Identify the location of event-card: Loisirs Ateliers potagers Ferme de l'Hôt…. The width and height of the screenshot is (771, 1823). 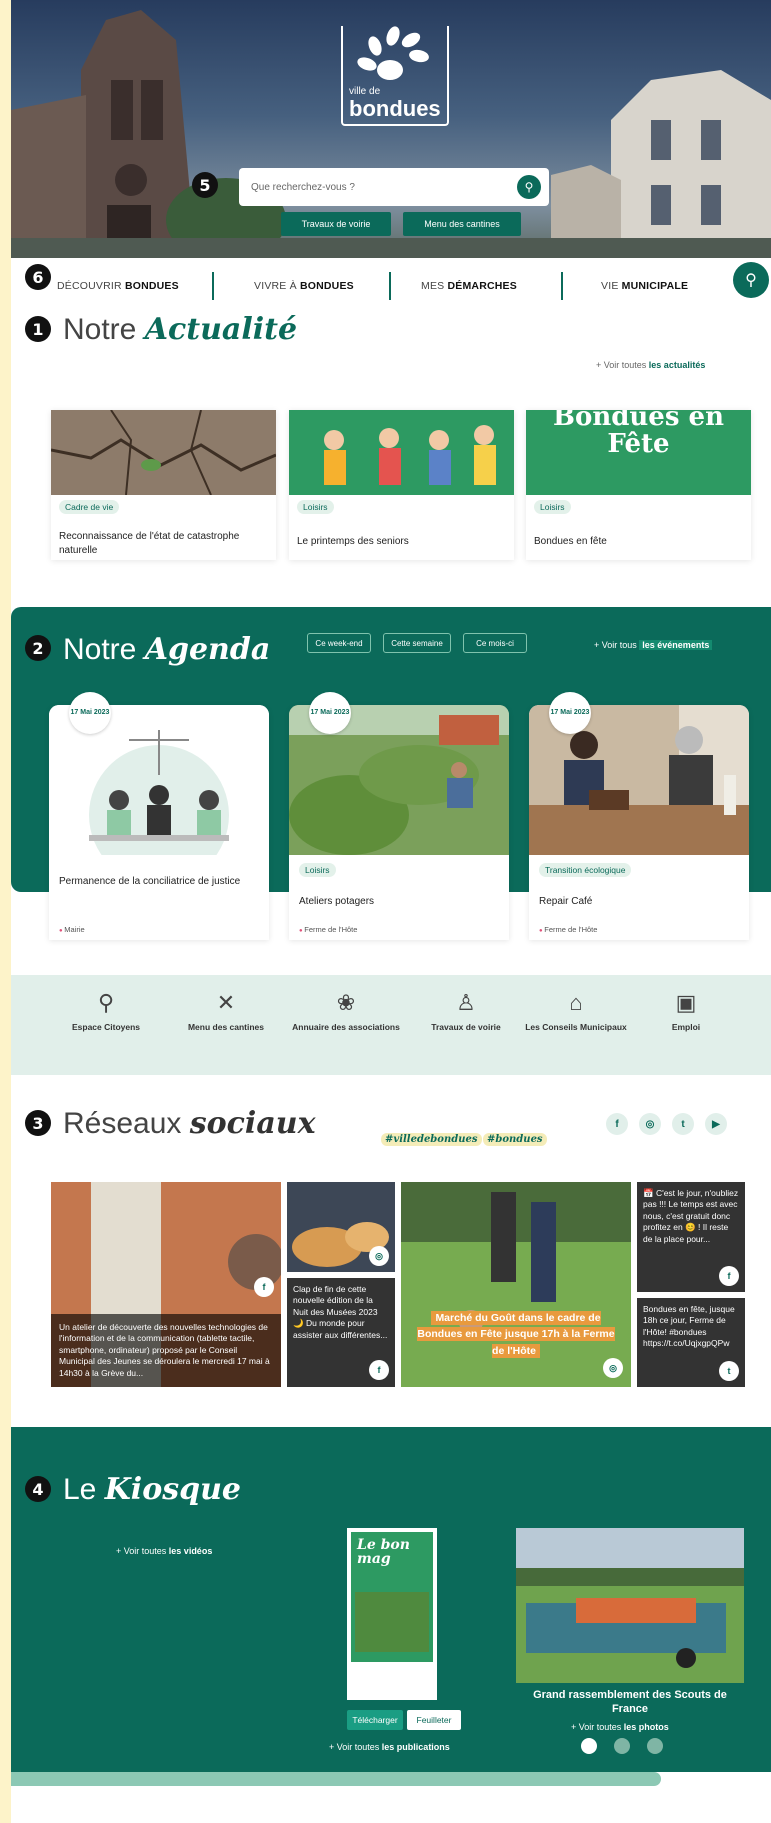
(399, 822).